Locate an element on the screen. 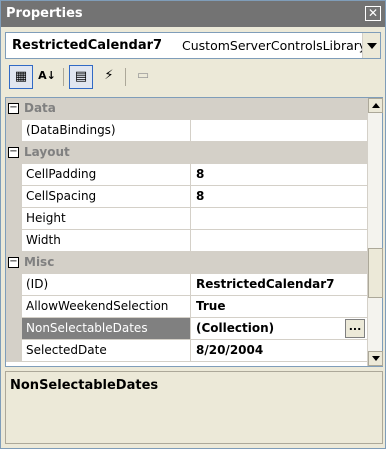 The height and width of the screenshot is (449, 386). property-row: CellSpacing 8 is located at coordinates (186, 197).